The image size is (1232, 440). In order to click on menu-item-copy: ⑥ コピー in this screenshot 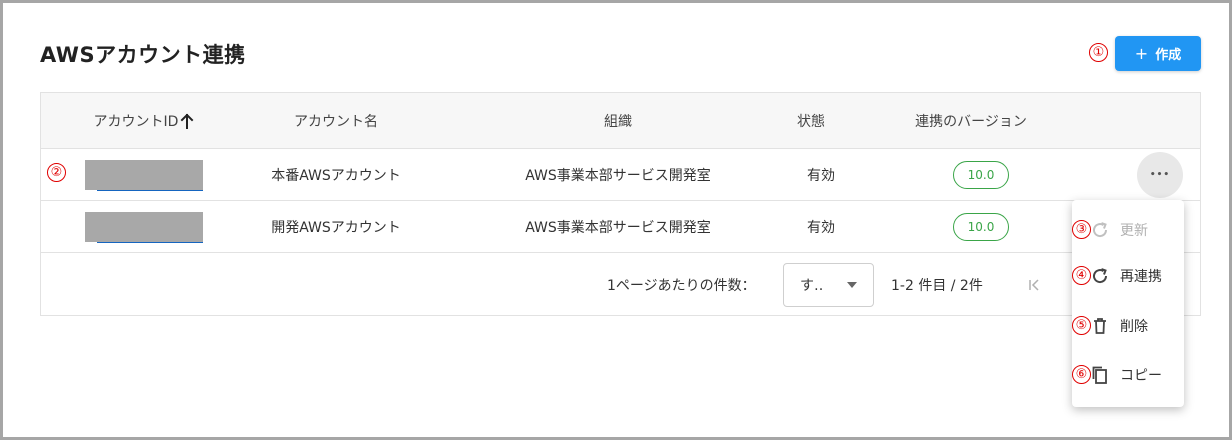, I will do `click(1128, 375)`.